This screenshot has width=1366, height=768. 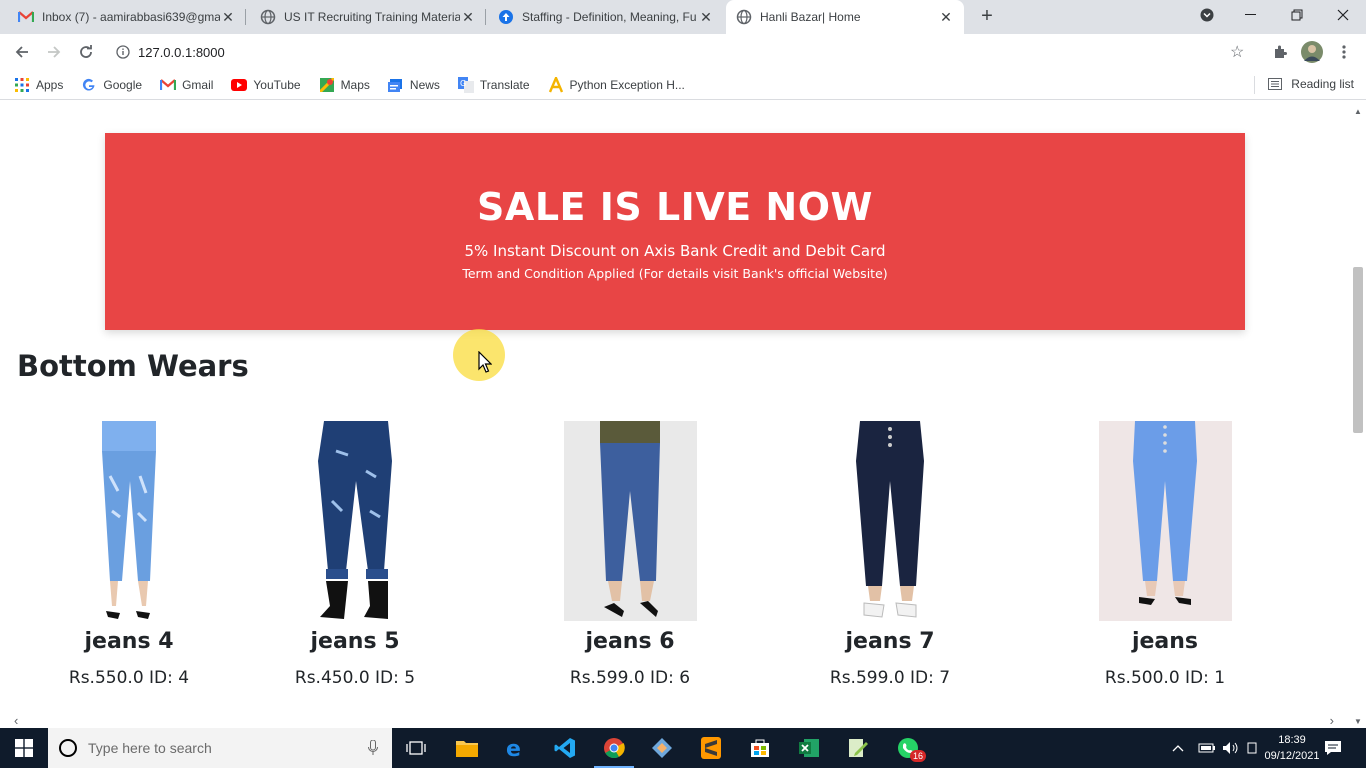 I want to click on product-card: jeans 7 Rs.599.0 ID: 7, so click(x=890, y=554).